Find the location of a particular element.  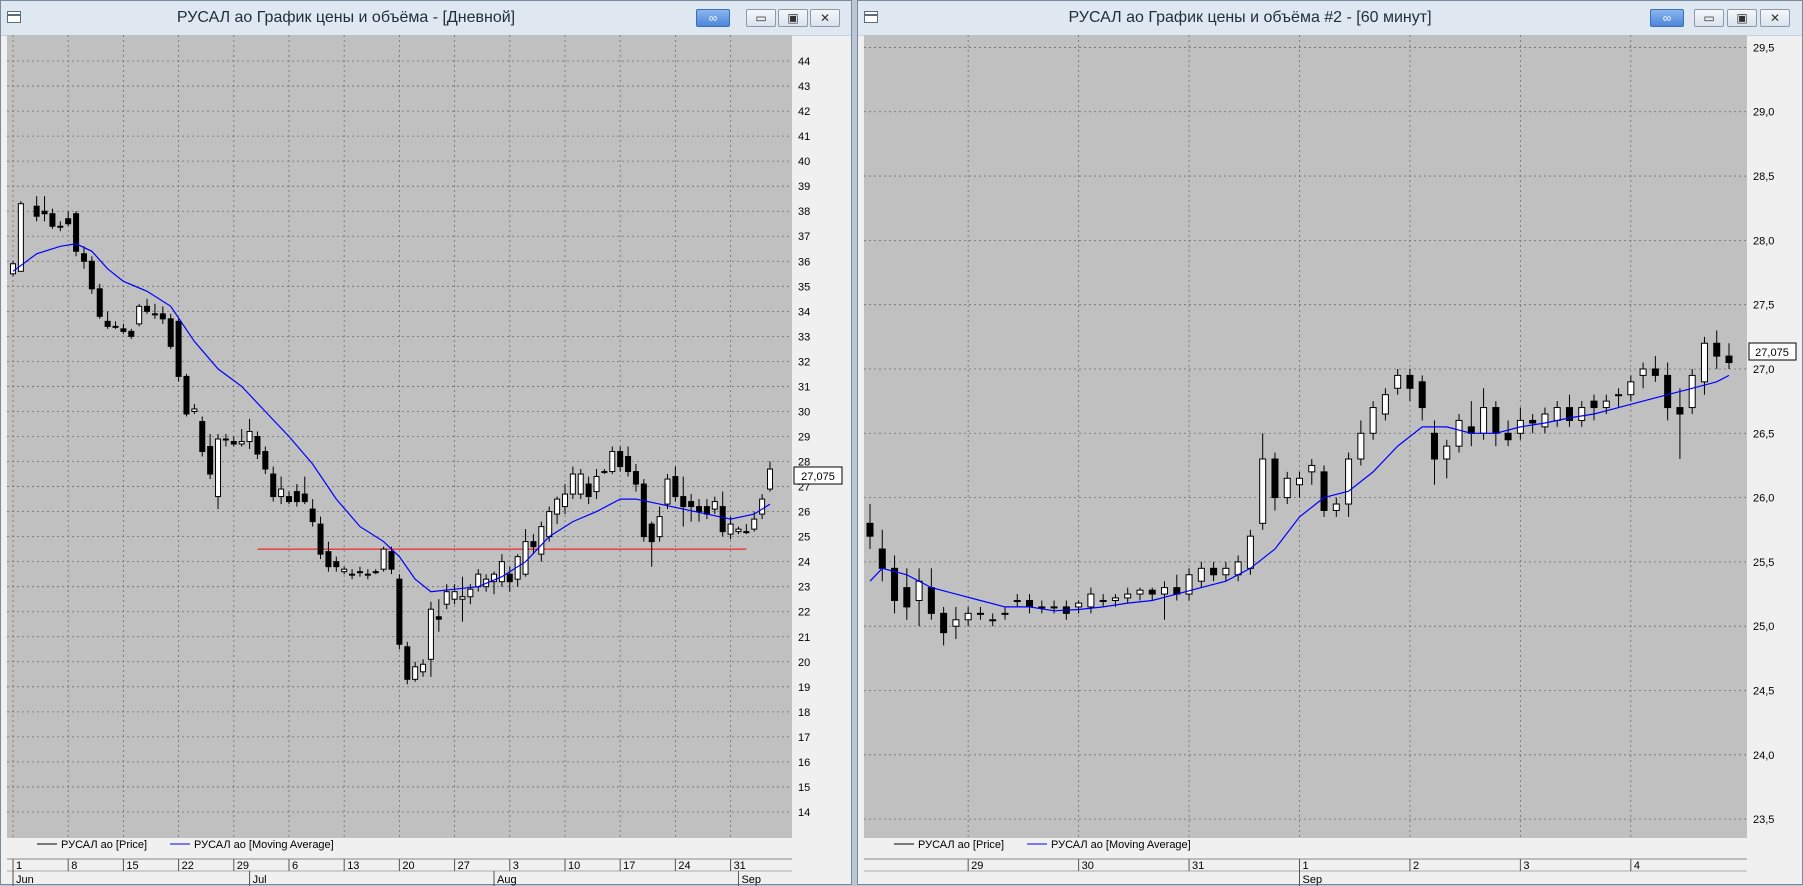

y-tick-label: 29 is located at coordinates (804, 438).